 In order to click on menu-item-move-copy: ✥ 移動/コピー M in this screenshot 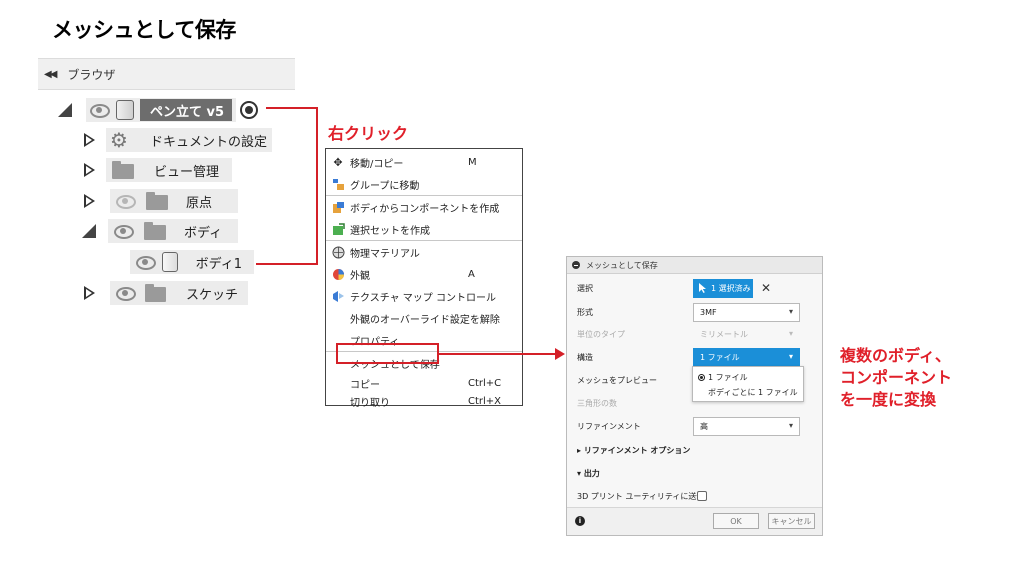, I will do `click(424, 162)`.